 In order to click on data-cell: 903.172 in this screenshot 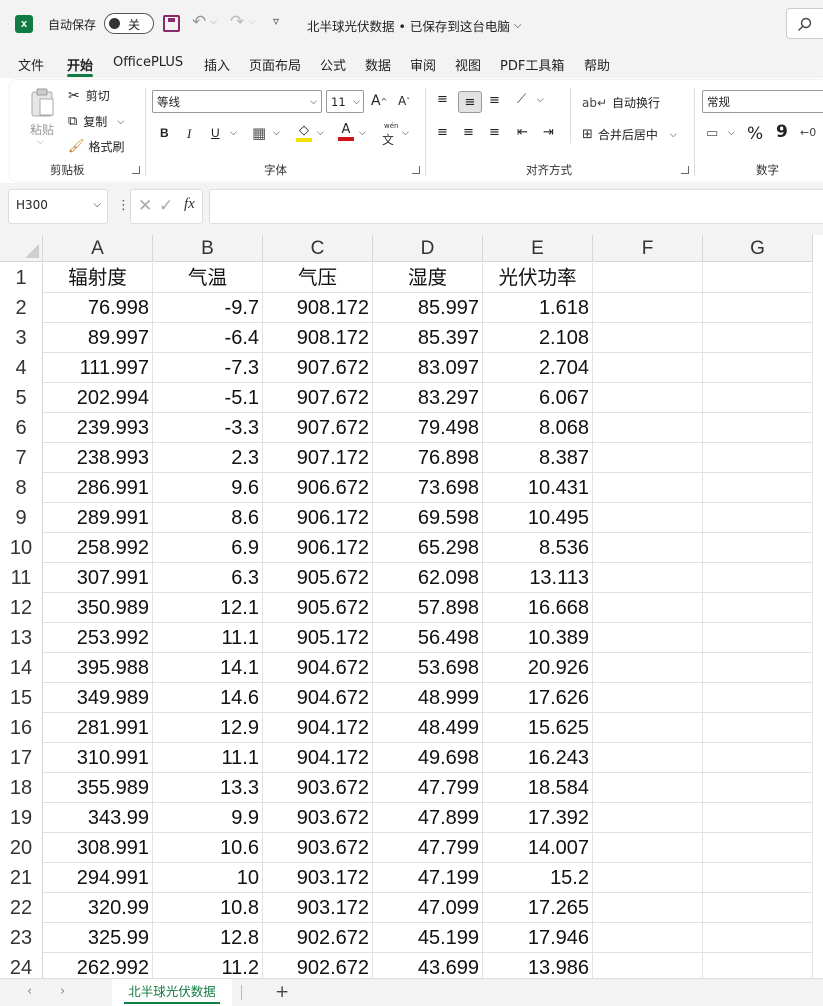, I will do `click(318, 908)`.